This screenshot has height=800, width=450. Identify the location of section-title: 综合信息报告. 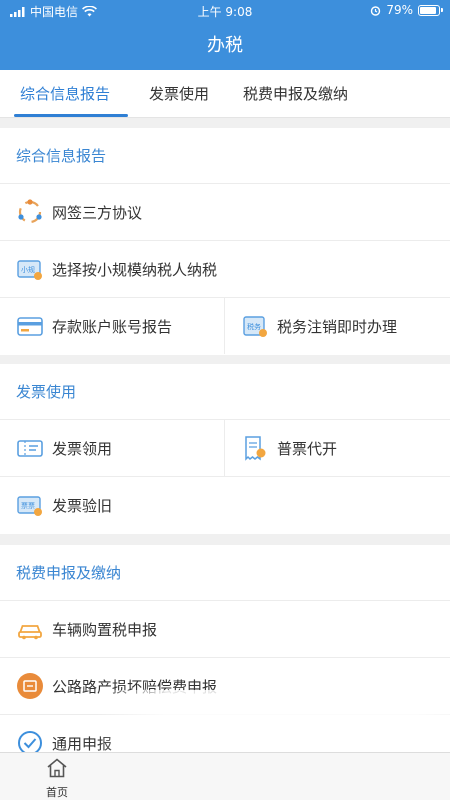
(225, 156).